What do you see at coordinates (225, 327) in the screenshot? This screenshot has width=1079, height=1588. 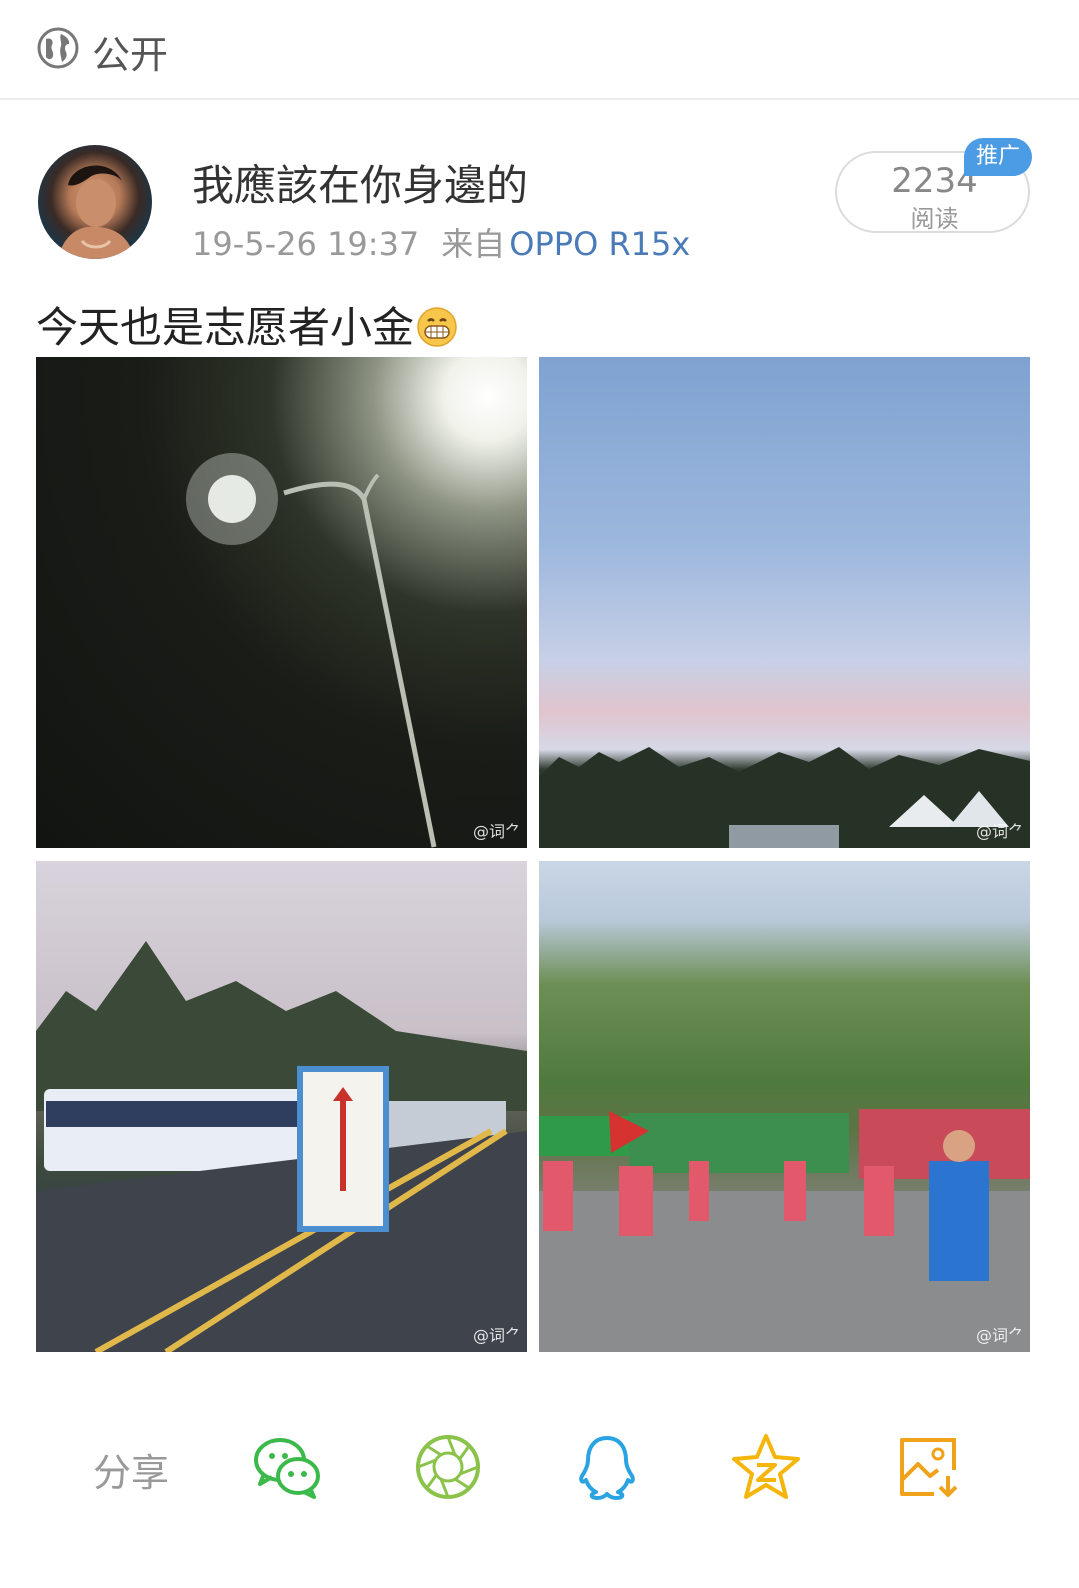 I see `post-text-content: 今天也是志愿者小金` at bounding box center [225, 327].